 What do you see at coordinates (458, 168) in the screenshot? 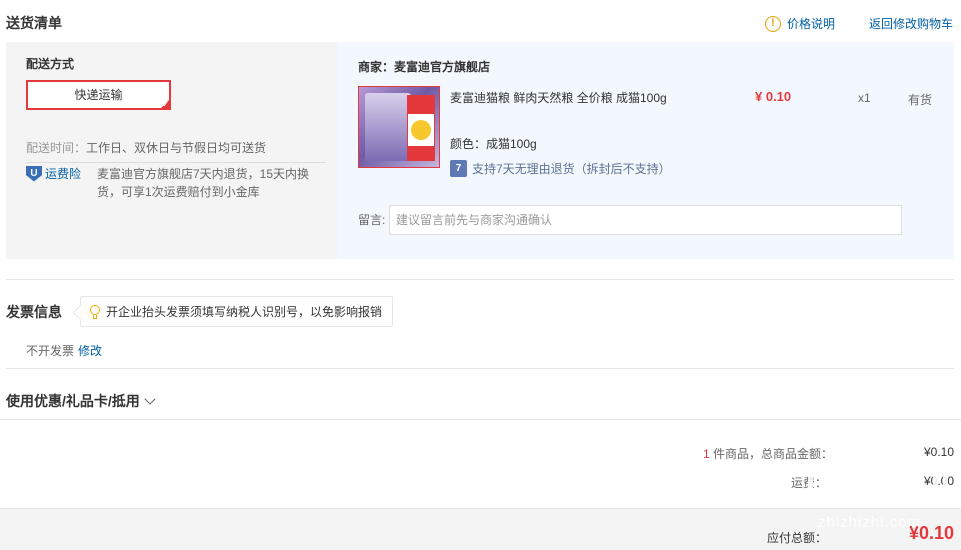
I see `seven-day-return-icon: 7` at bounding box center [458, 168].